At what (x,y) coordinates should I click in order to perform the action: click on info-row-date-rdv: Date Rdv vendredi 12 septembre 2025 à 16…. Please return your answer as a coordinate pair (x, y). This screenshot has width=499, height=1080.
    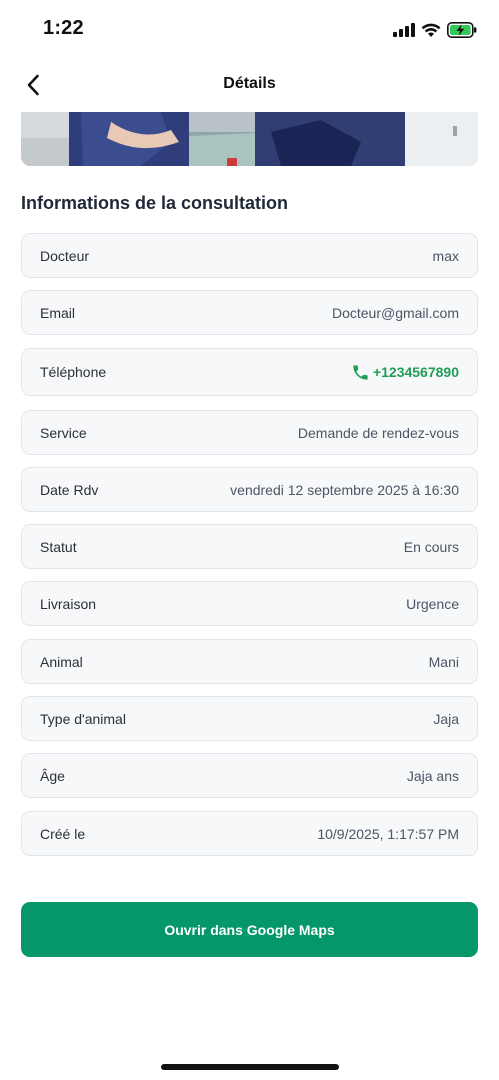
    Looking at the image, I should click on (249, 489).